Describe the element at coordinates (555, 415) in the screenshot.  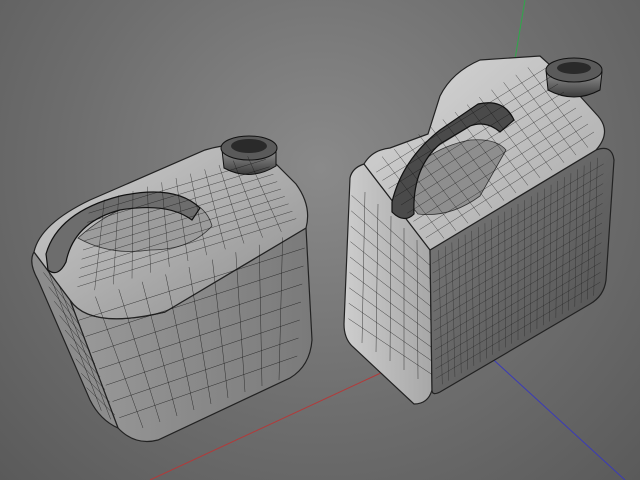
I see `z-axis-line` at that location.